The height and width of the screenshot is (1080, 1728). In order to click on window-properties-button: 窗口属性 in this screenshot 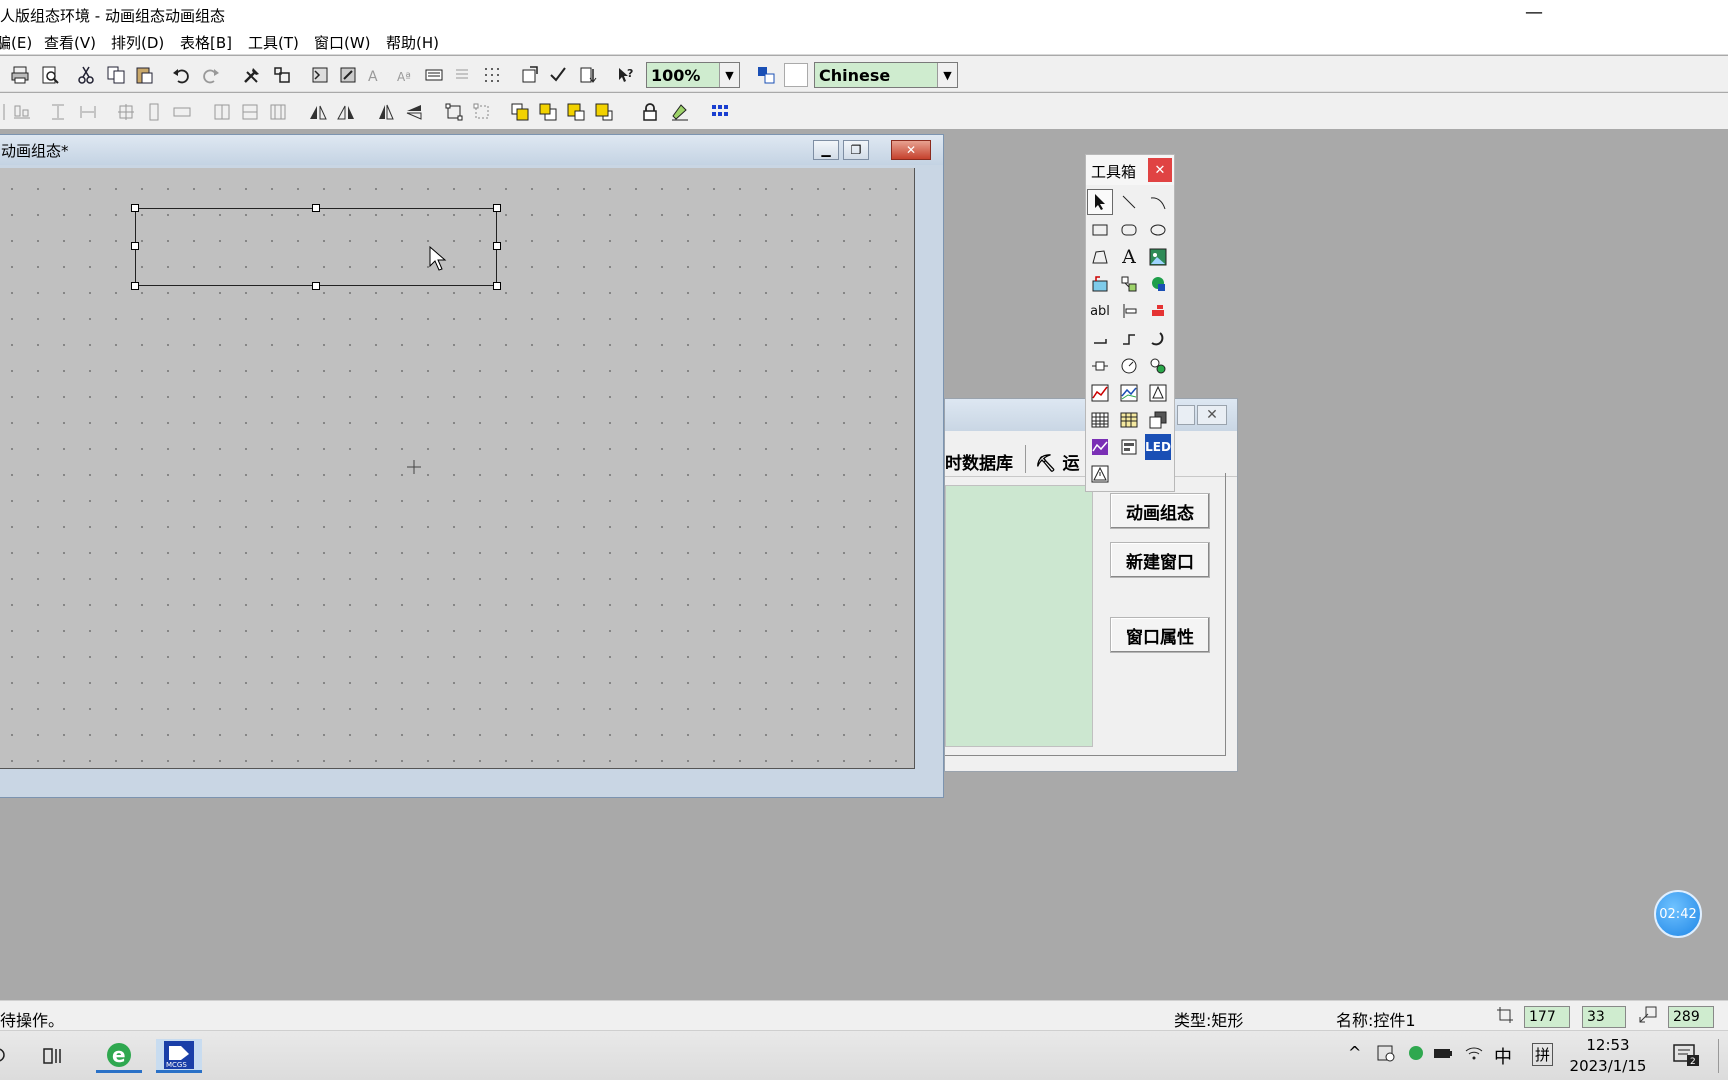, I will do `click(1160, 635)`.